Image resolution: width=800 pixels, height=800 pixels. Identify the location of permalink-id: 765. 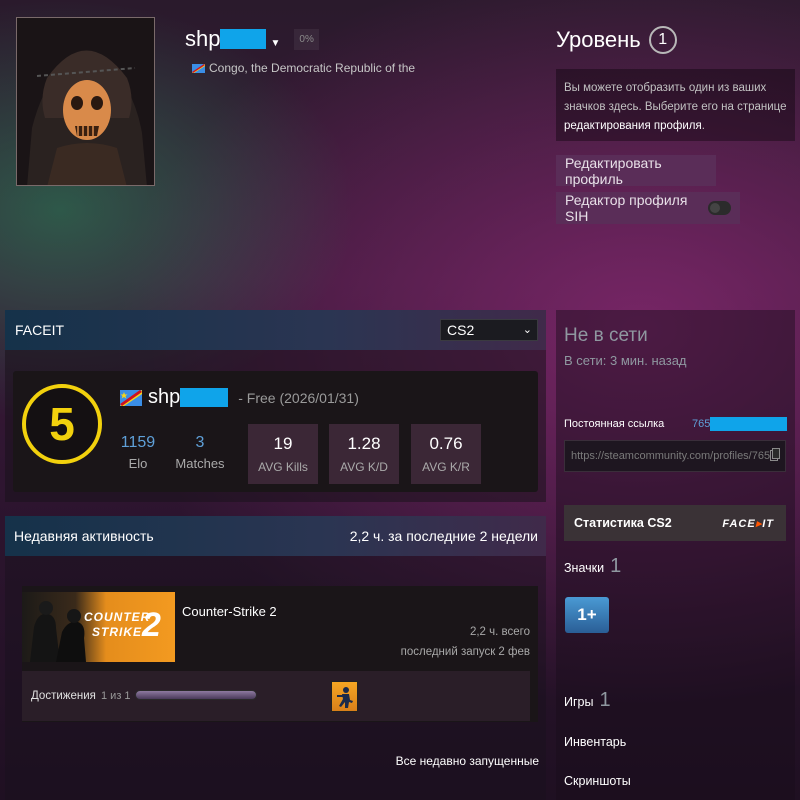
(740, 424).